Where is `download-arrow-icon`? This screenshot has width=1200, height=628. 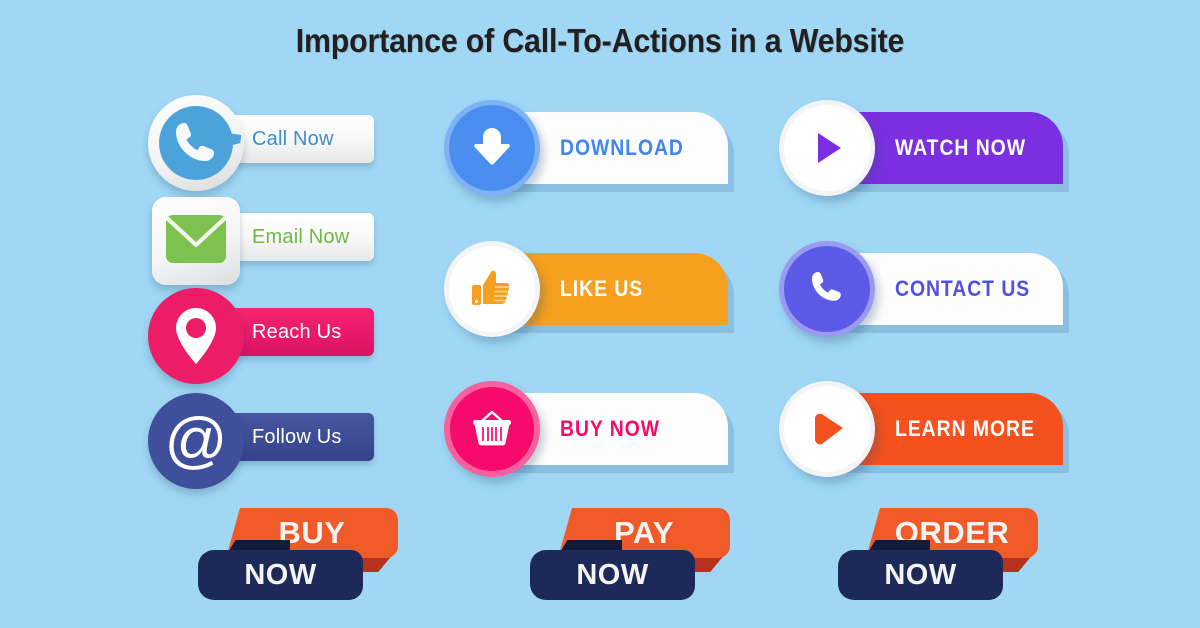
download-arrow-icon is located at coordinates (492, 146).